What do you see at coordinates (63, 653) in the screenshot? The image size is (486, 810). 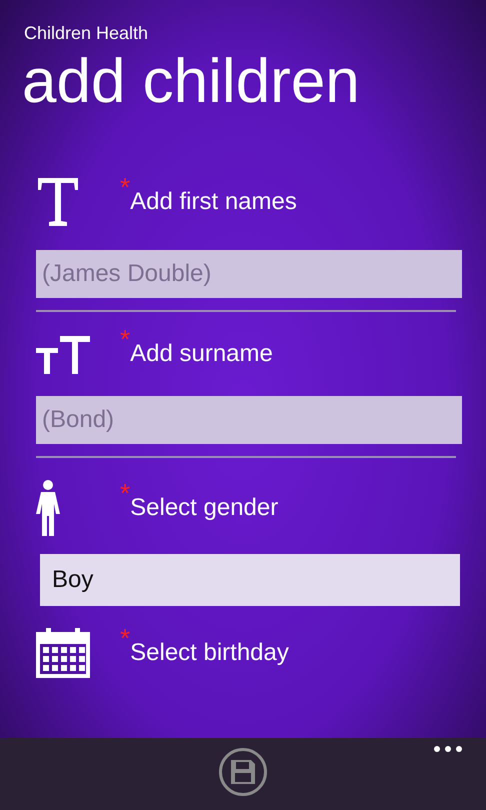 I see `calendar-icon` at bounding box center [63, 653].